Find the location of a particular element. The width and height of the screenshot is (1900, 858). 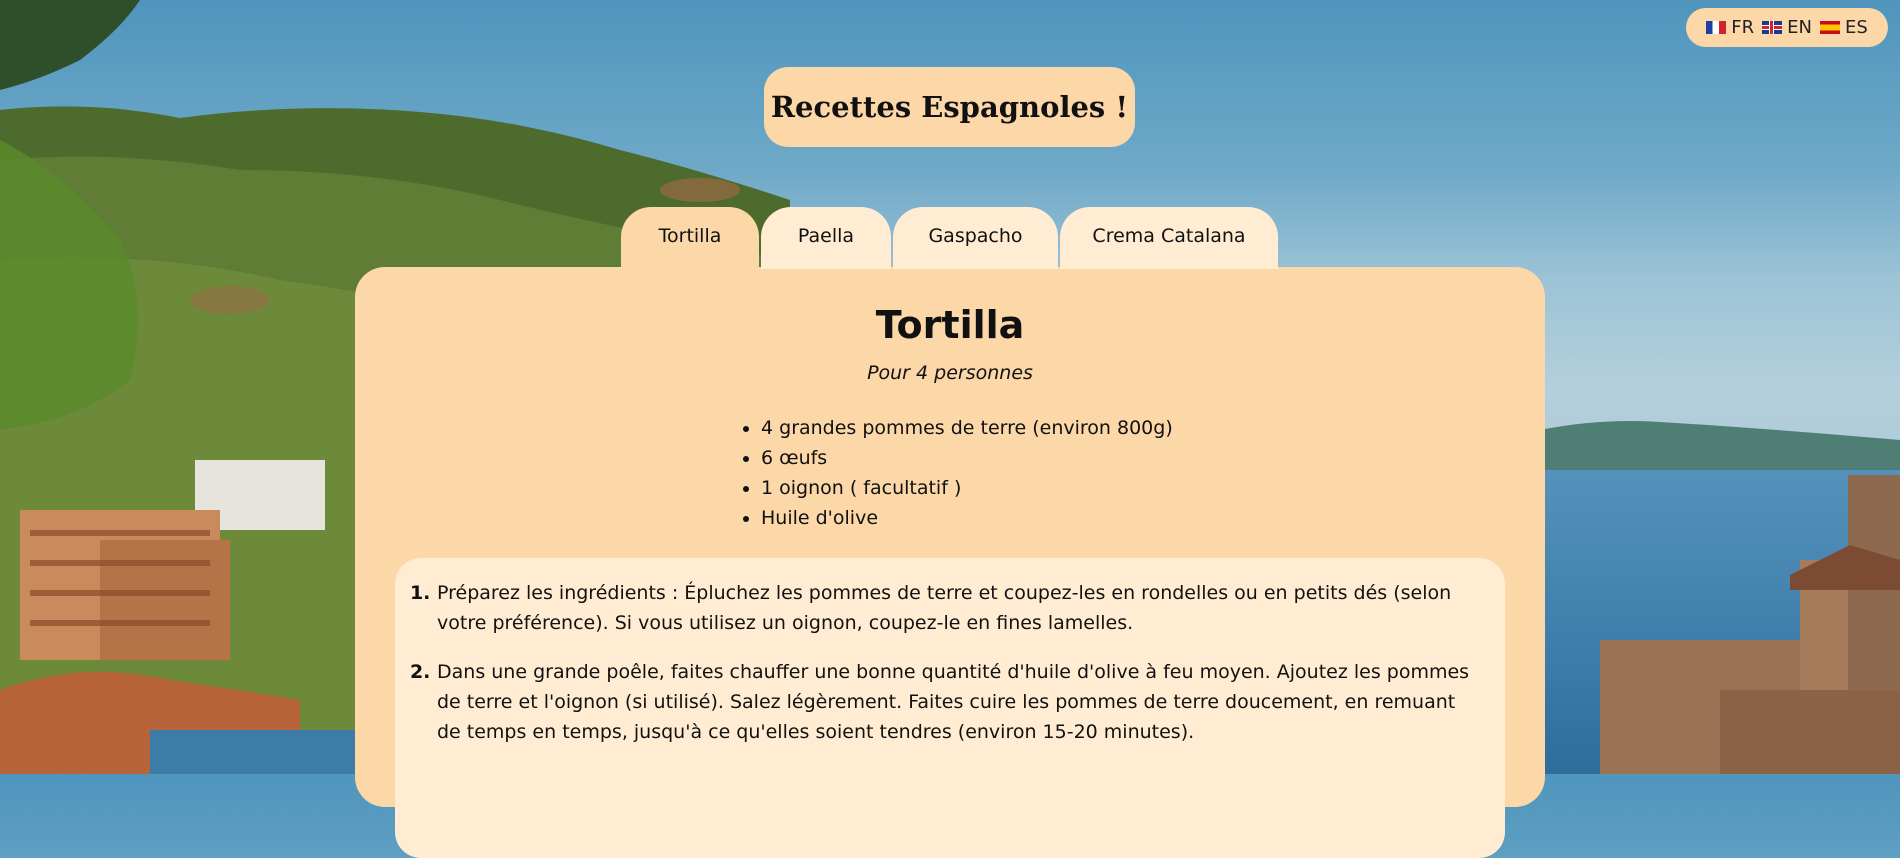

tab-gaspacho: Gaspacho is located at coordinates (975, 238).